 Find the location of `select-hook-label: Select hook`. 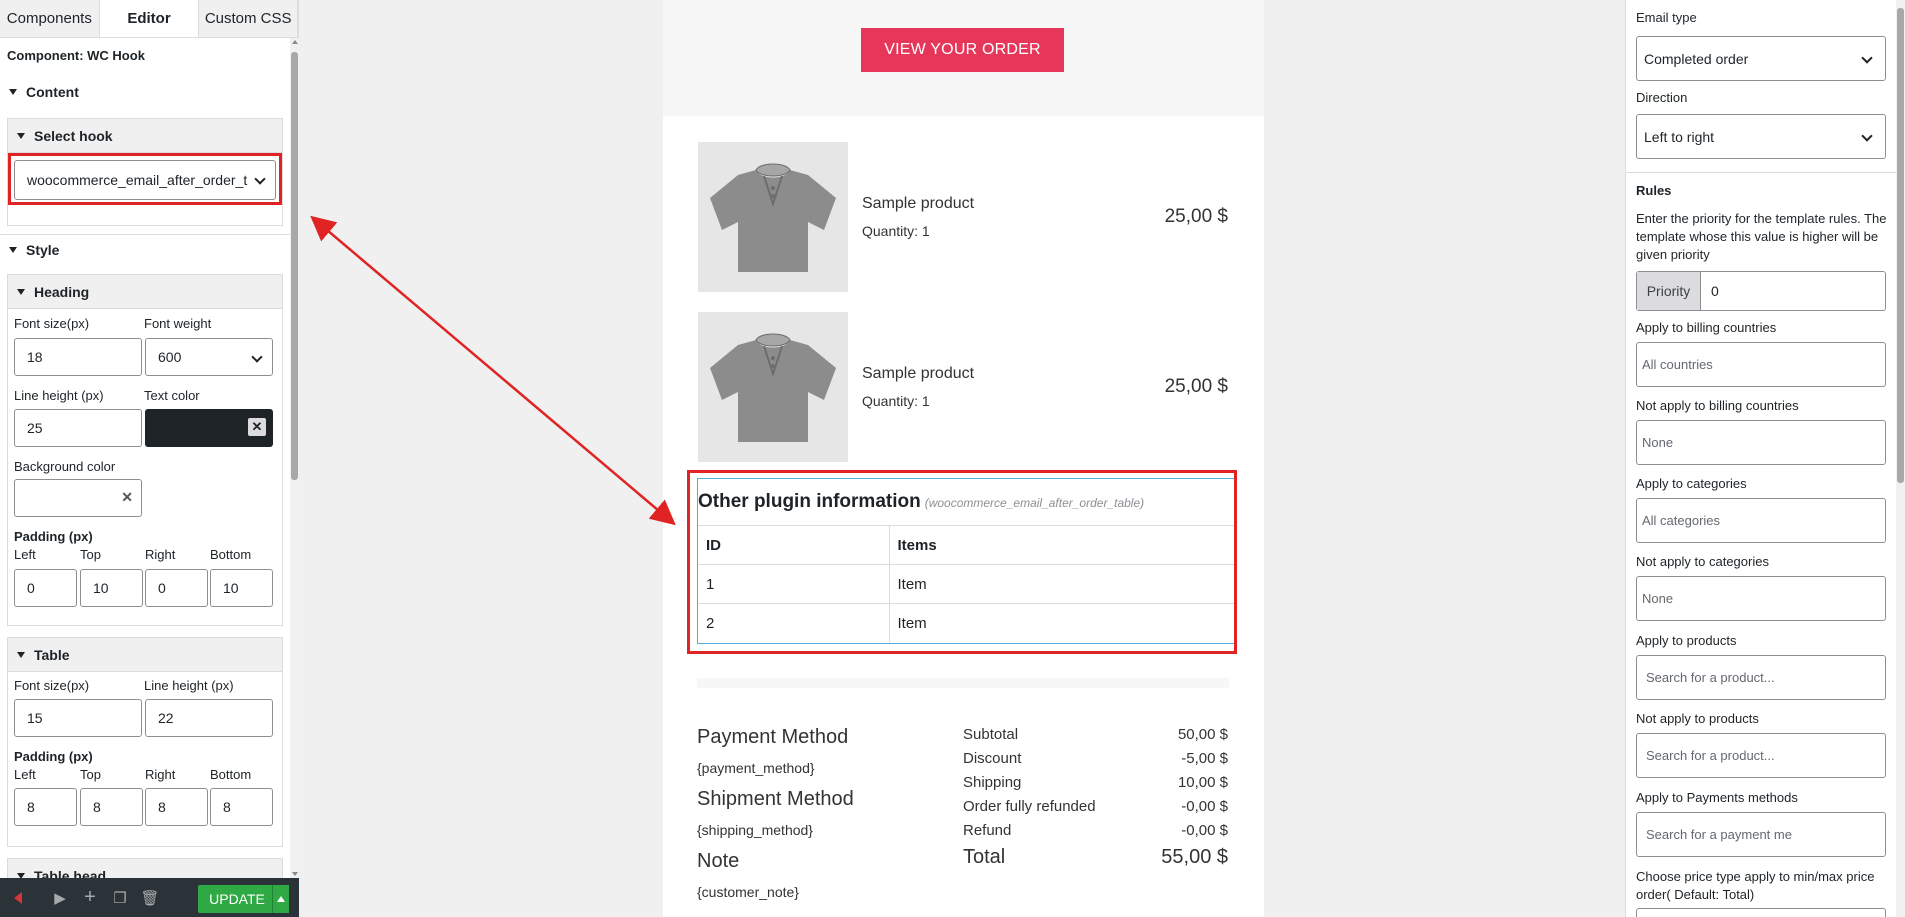

select-hook-label: Select hook is located at coordinates (73, 135).